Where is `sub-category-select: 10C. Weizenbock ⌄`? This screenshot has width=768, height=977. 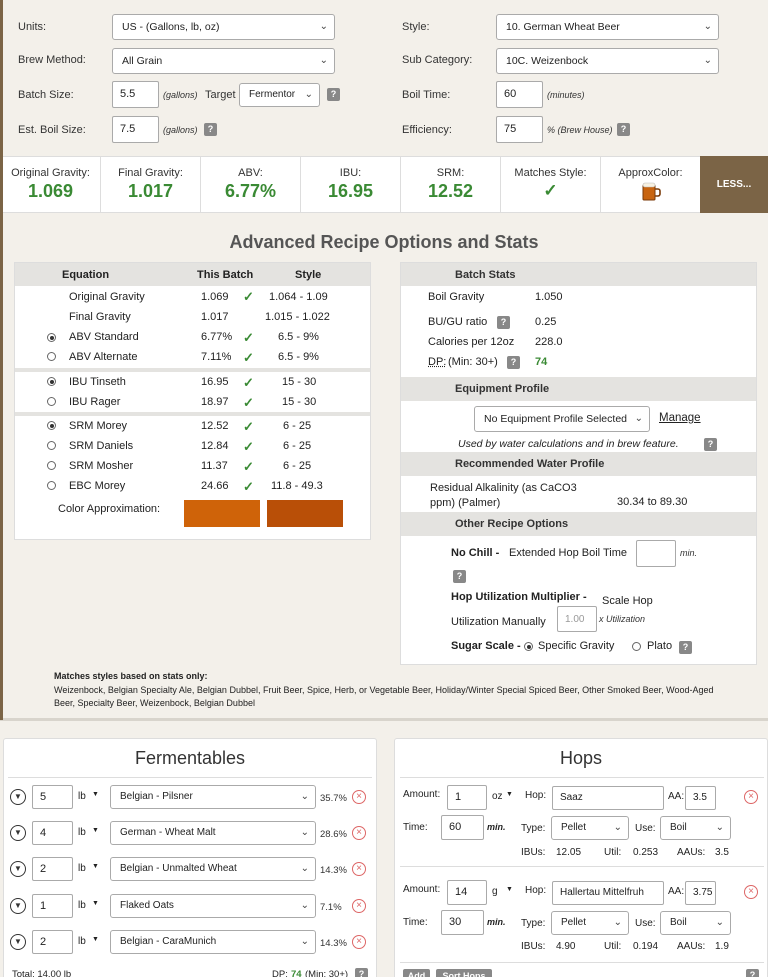 sub-category-select: 10C. Weizenbock ⌄ is located at coordinates (607, 61).